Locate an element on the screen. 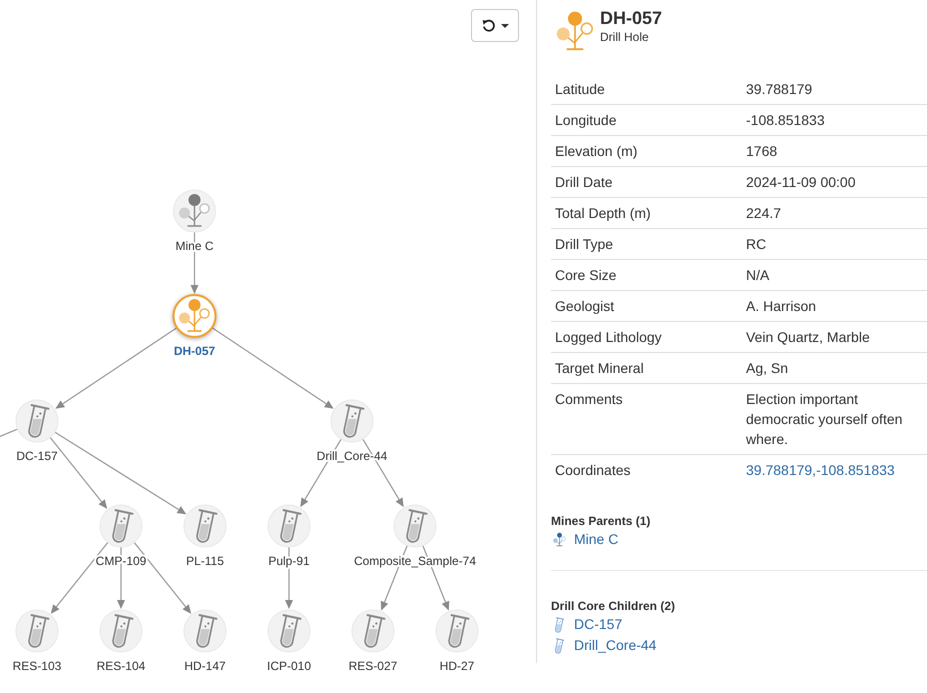 The height and width of the screenshot is (693, 927). field-label: Logged Lithology is located at coordinates (646, 337).